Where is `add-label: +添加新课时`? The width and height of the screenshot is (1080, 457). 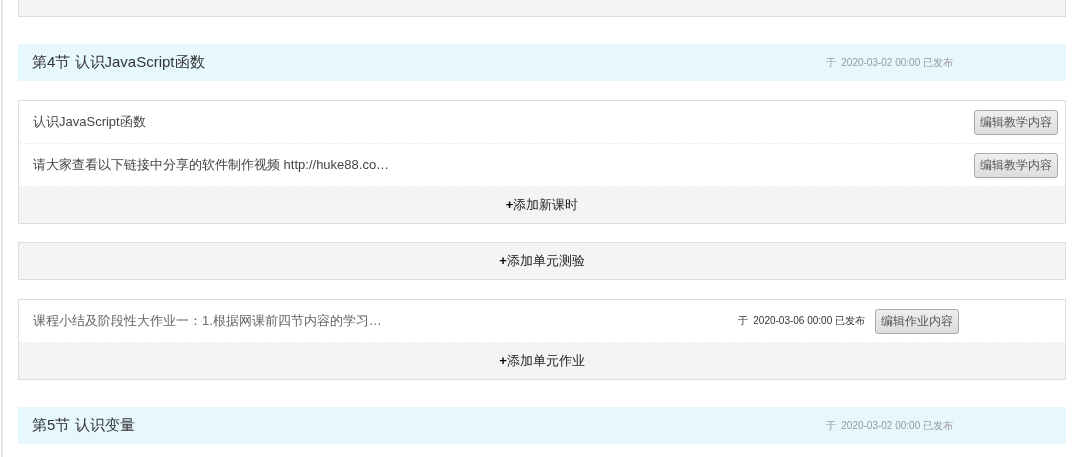 add-label: +添加新课时 is located at coordinates (542, 205).